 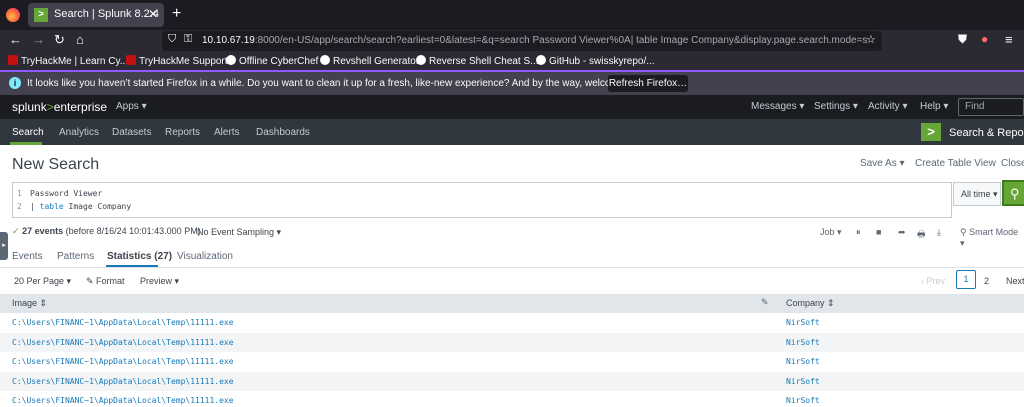 What do you see at coordinates (66, 193) in the screenshot?
I see `query-line: Password Viewer` at bounding box center [66, 193].